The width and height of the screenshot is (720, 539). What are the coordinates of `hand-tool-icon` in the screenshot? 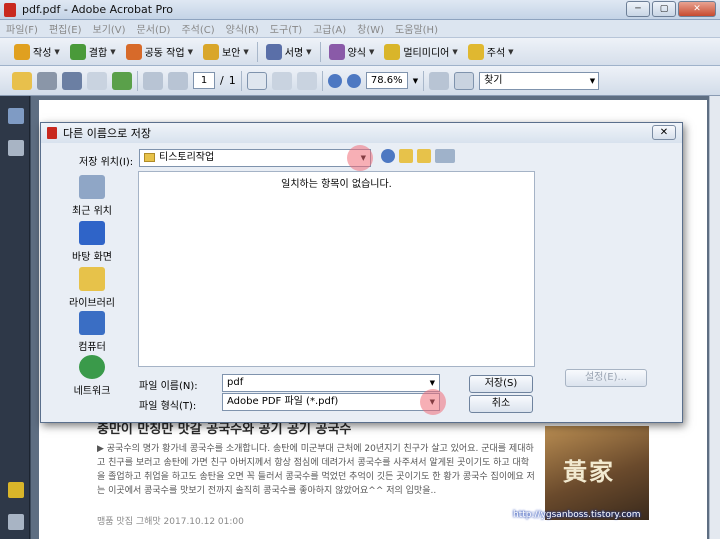 It's located at (281, 80).